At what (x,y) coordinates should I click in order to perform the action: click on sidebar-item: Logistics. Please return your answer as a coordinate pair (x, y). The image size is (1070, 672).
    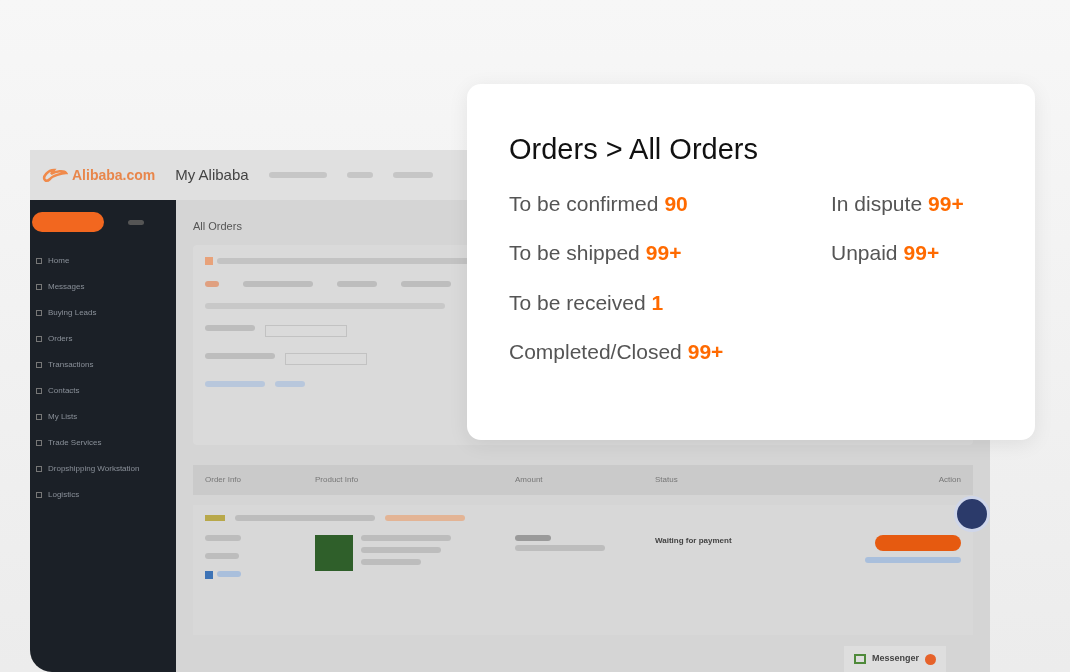
    Looking at the image, I should click on (103, 495).